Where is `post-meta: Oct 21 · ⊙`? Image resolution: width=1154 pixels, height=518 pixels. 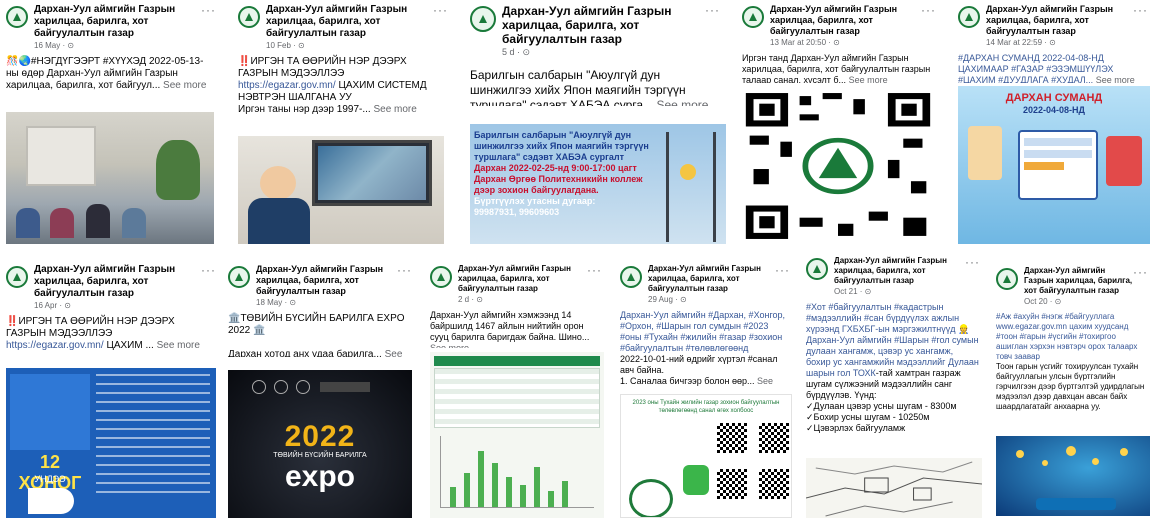
post-meta: Oct 21 · ⊙ is located at coordinates (908, 291).